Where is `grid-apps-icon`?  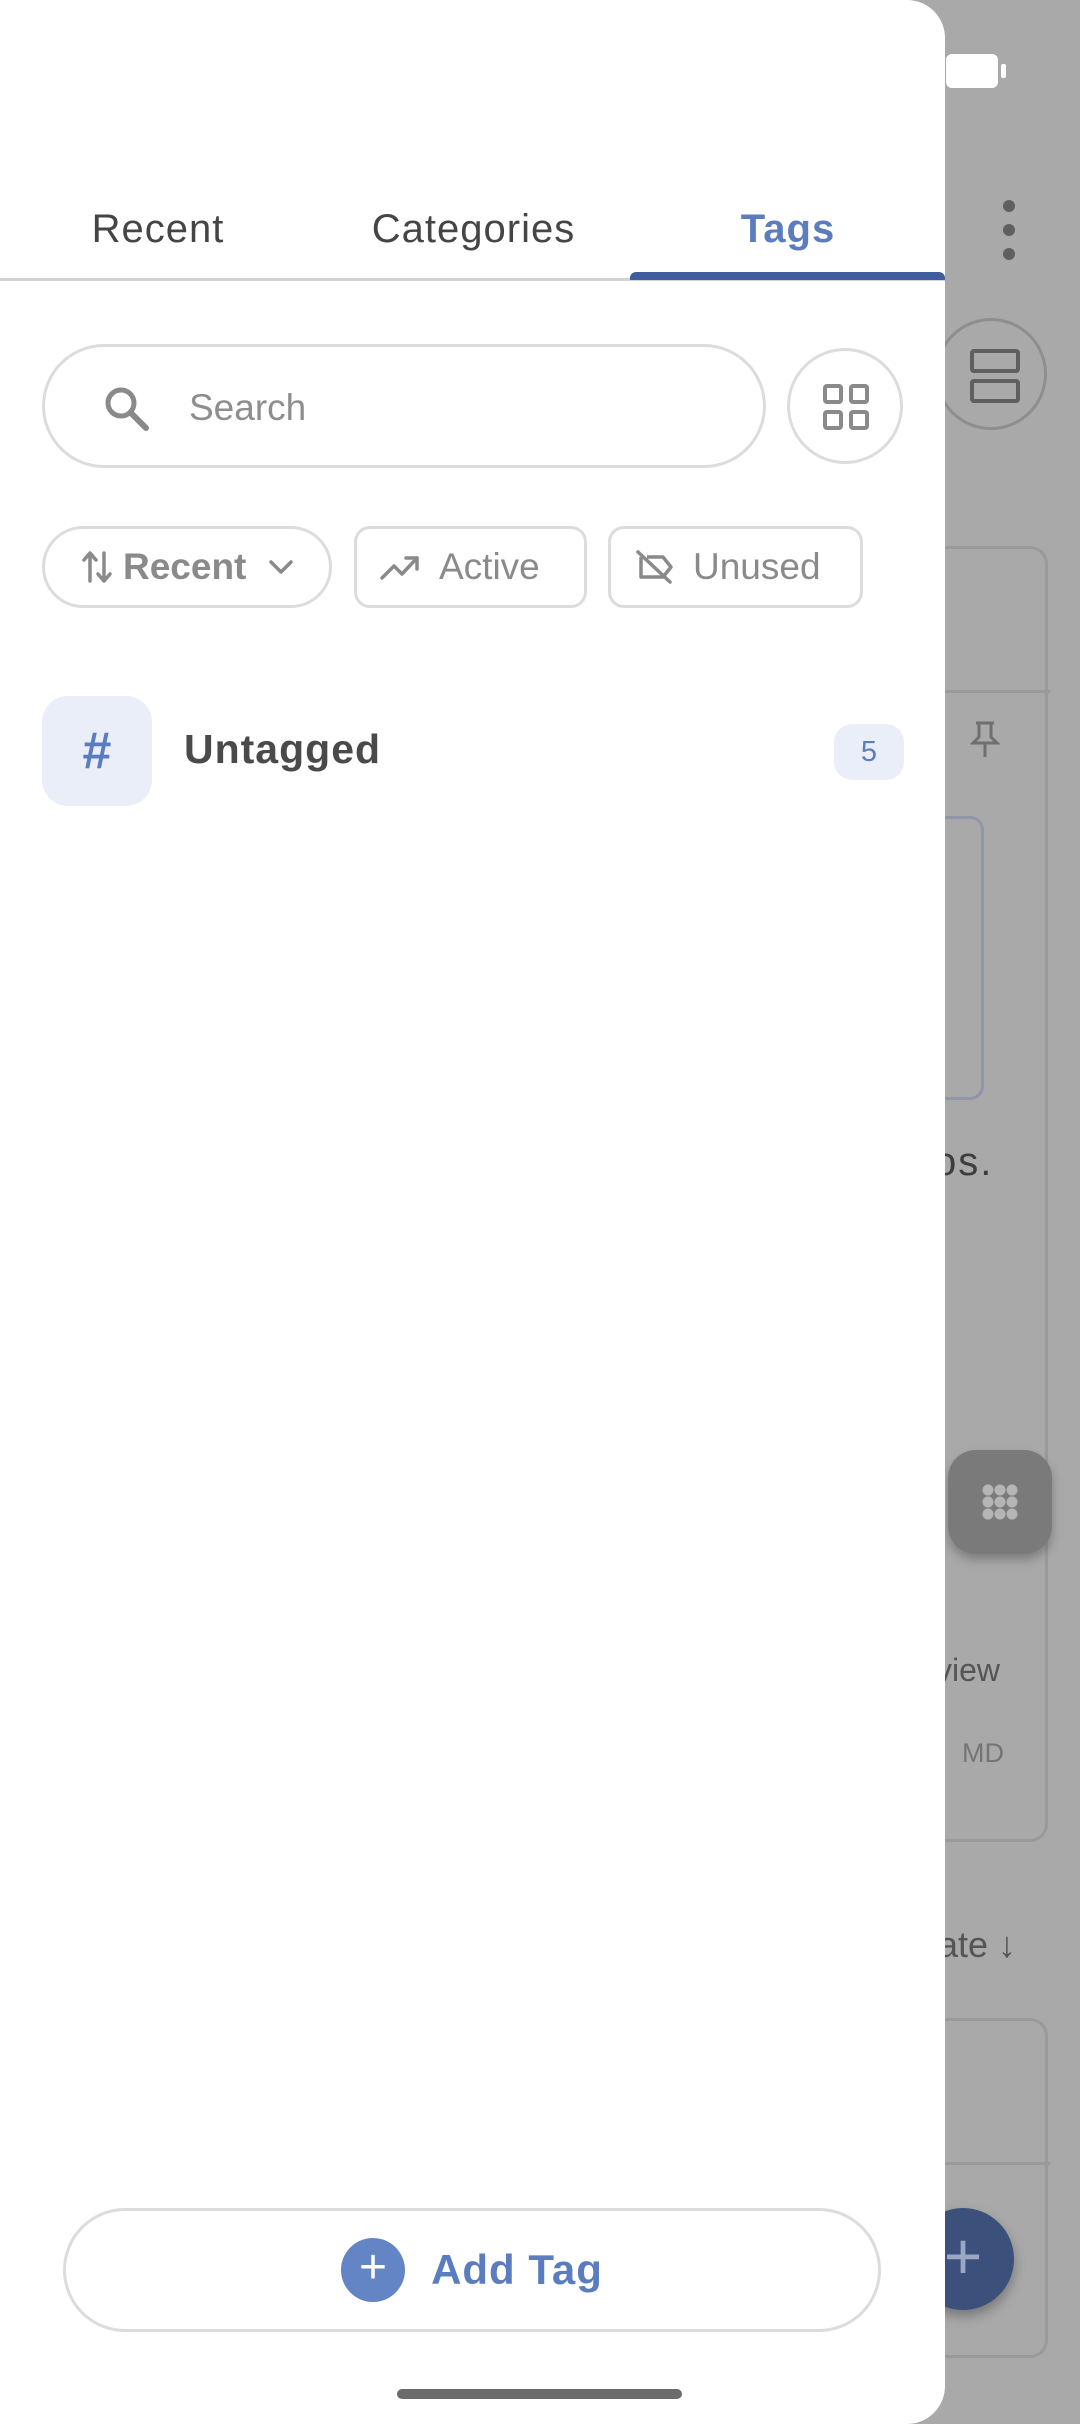
grid-apps-icon is located at coordinates (1000, 1502).